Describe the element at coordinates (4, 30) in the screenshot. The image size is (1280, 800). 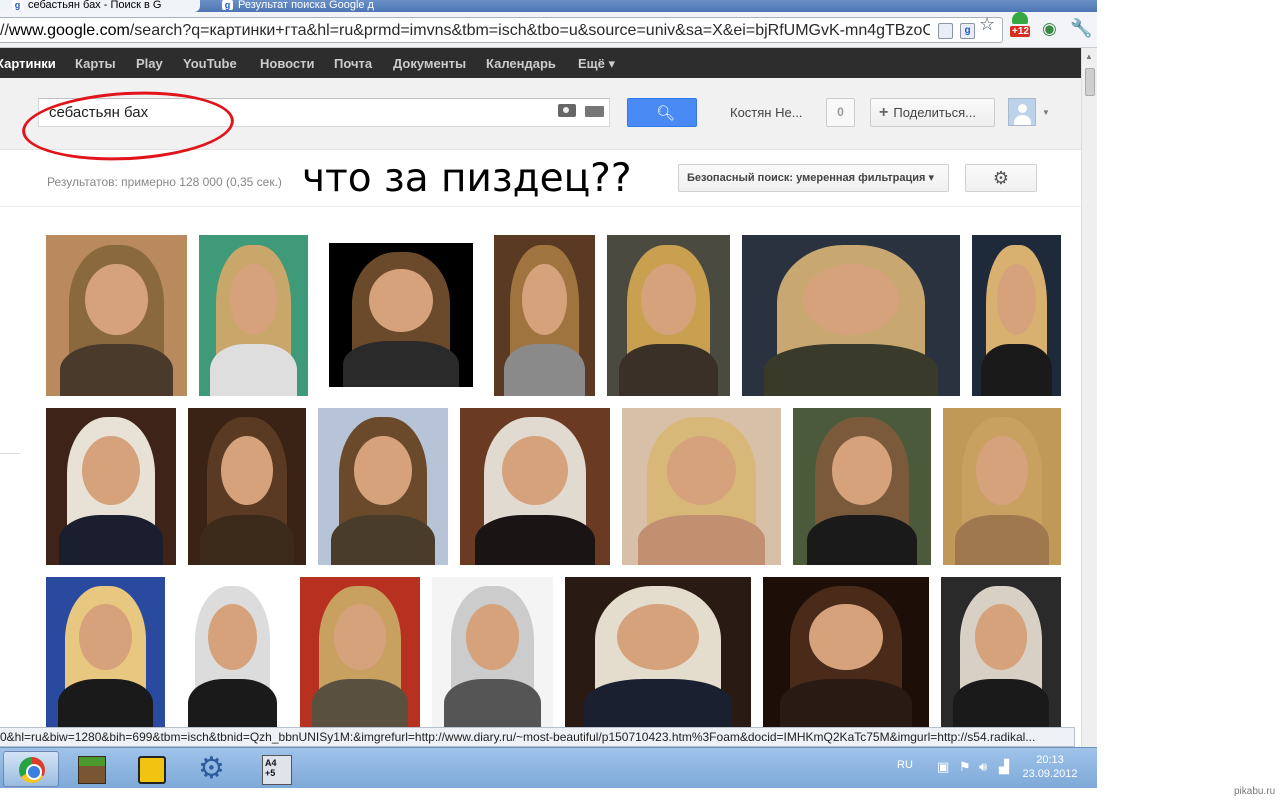
I see `url-prefix: //` at that location.